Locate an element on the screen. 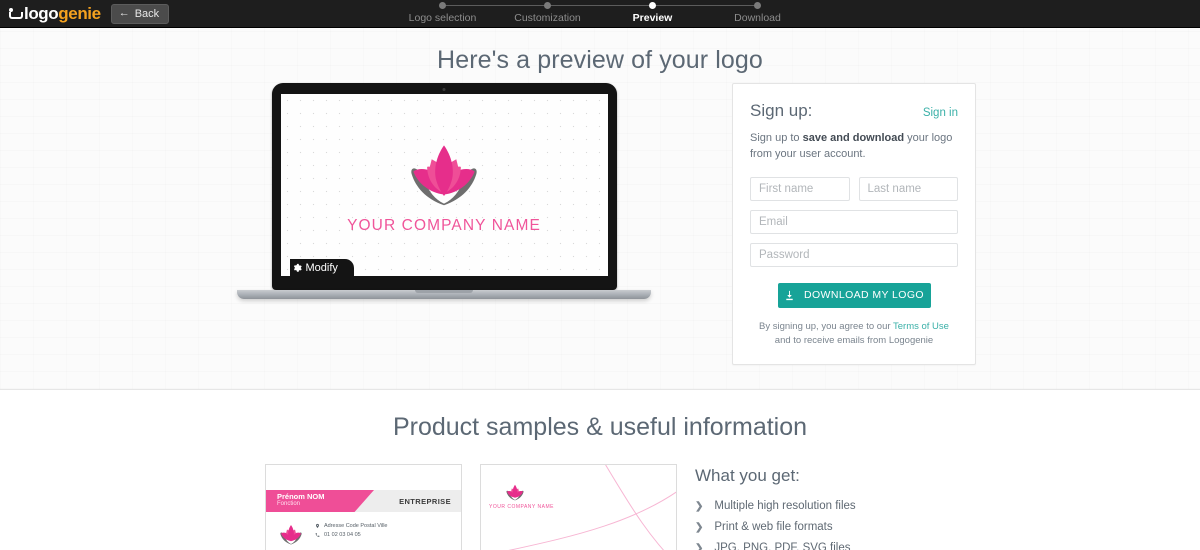 The image size is (1200, 550). brand-wordmark: logogenie is located at coordinates (62, 13).